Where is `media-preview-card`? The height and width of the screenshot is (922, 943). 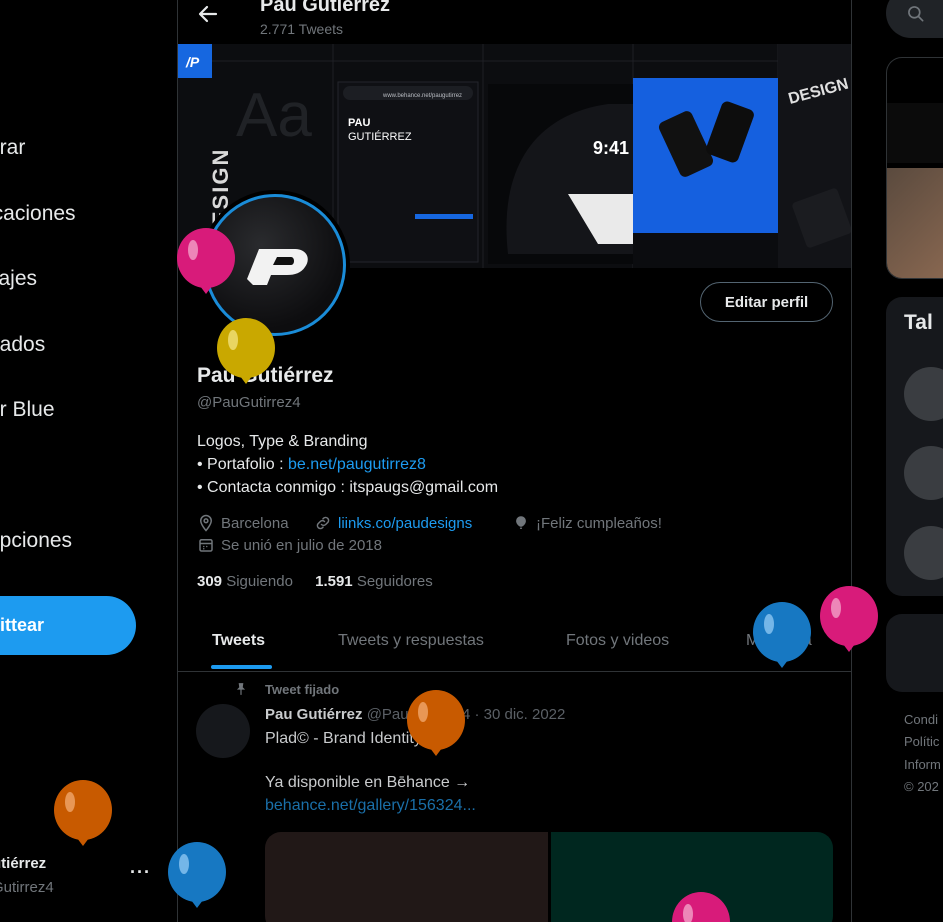
media-preview-card is located at coordinates (914, 168).